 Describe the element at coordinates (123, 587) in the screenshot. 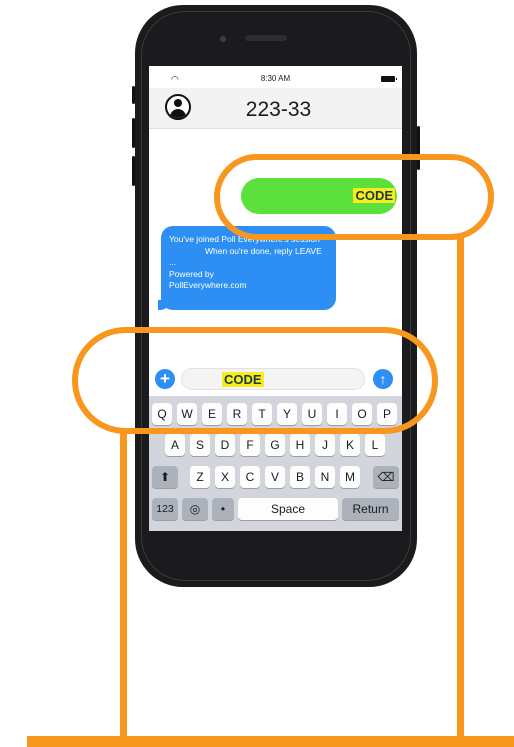

I see `annotation-line-left` at that location.